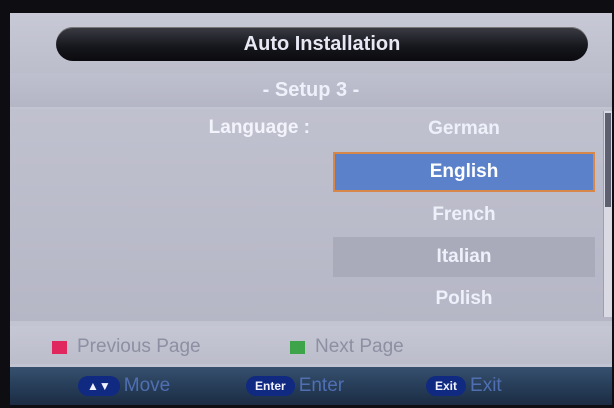 This screenshot has height=408, width=614. Describe the element at coordinates (486, 385) in the screenshot. I see `exit-hint-label: Exit` at that location.